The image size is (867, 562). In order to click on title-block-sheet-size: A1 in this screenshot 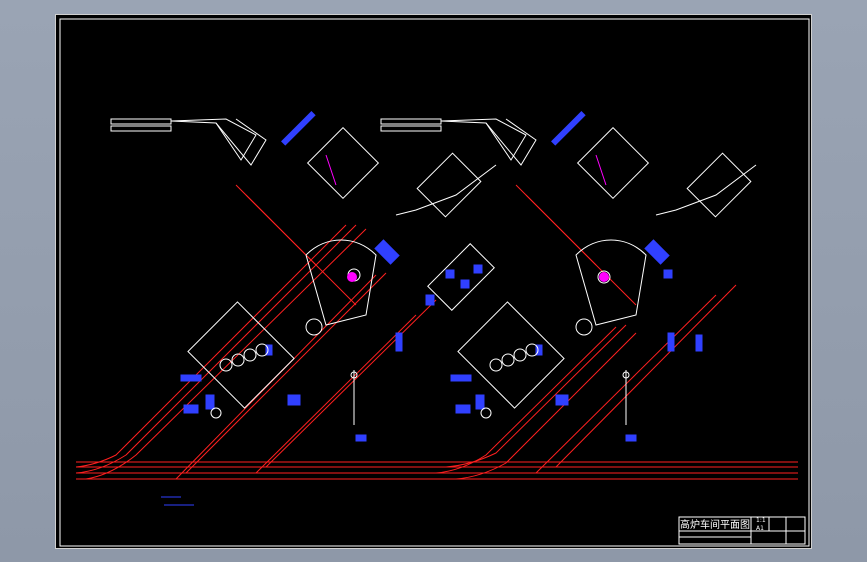, I will do `click(760, 528)`.